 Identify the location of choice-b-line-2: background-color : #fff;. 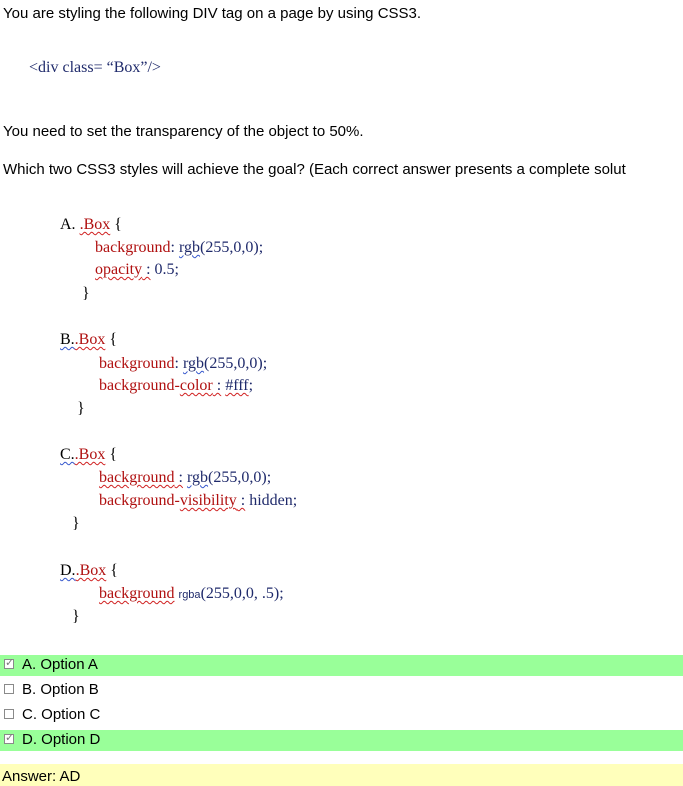
(176, 386).